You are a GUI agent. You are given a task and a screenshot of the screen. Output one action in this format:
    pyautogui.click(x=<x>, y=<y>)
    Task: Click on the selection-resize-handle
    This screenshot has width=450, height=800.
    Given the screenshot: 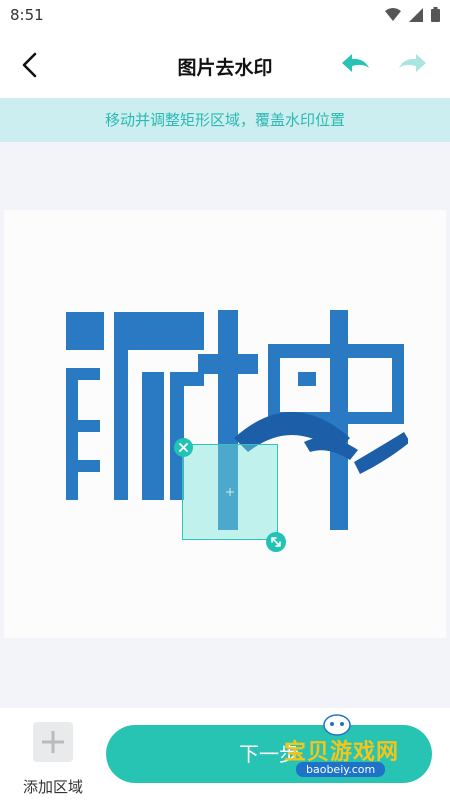 What is the action you would take?
    pyautogui.click(x=276, y=542)
    